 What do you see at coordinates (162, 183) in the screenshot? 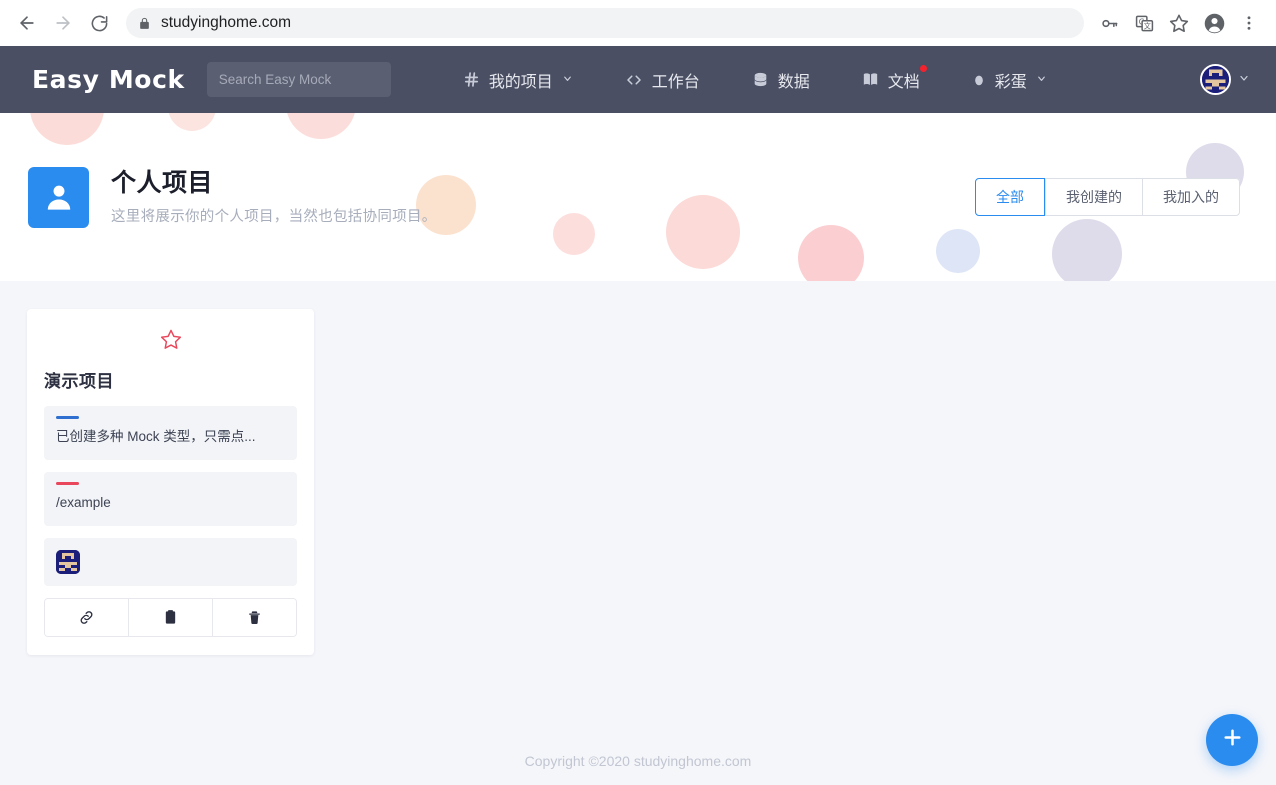
I see `page-title: 个人项目` at bounding box center [162, 183].